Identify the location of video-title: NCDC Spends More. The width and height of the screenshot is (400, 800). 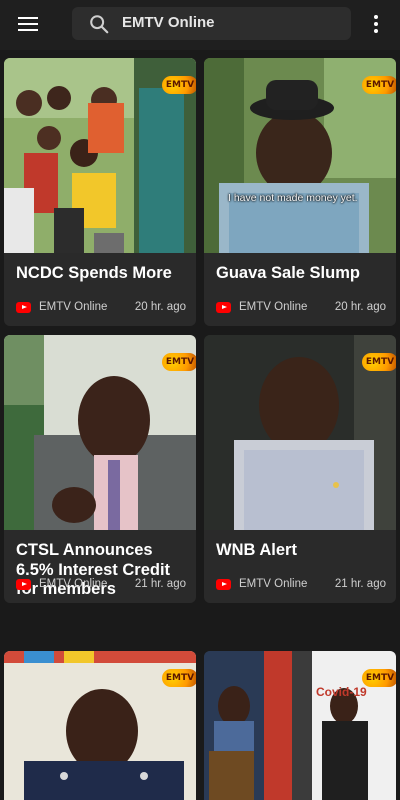
(102, 274).